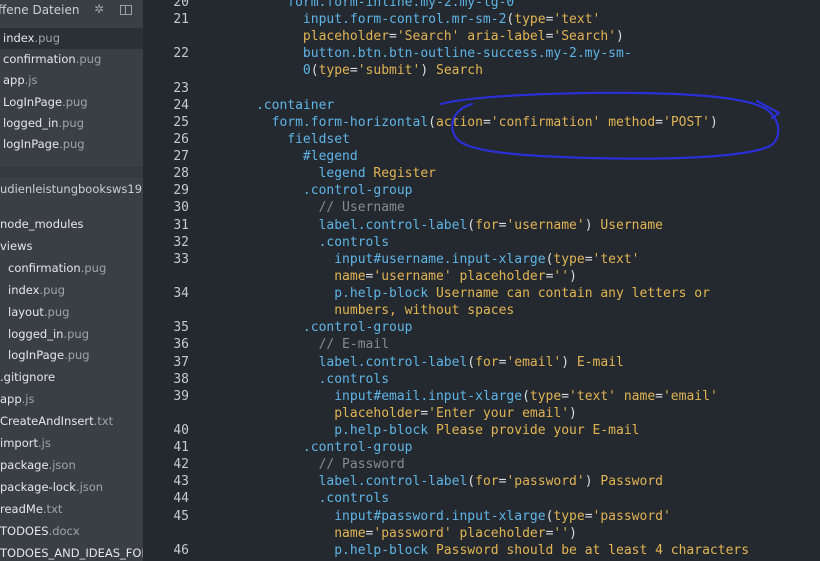 The image size is (820, 561). What do you see at coordinates (42, 123) in the screenshot?
I see `open-file-item: logged_in.pug` at bounding box center [42, 123].